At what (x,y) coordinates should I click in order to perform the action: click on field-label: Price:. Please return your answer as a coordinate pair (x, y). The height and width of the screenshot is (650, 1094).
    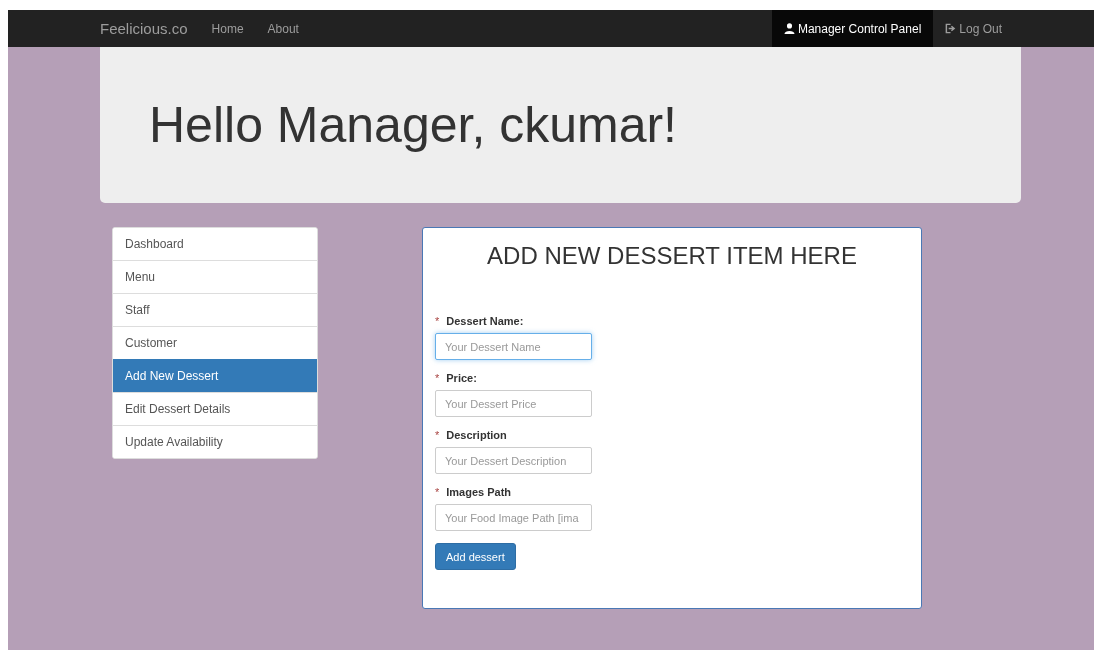
    Looking at the image, I should click on (461, 378).